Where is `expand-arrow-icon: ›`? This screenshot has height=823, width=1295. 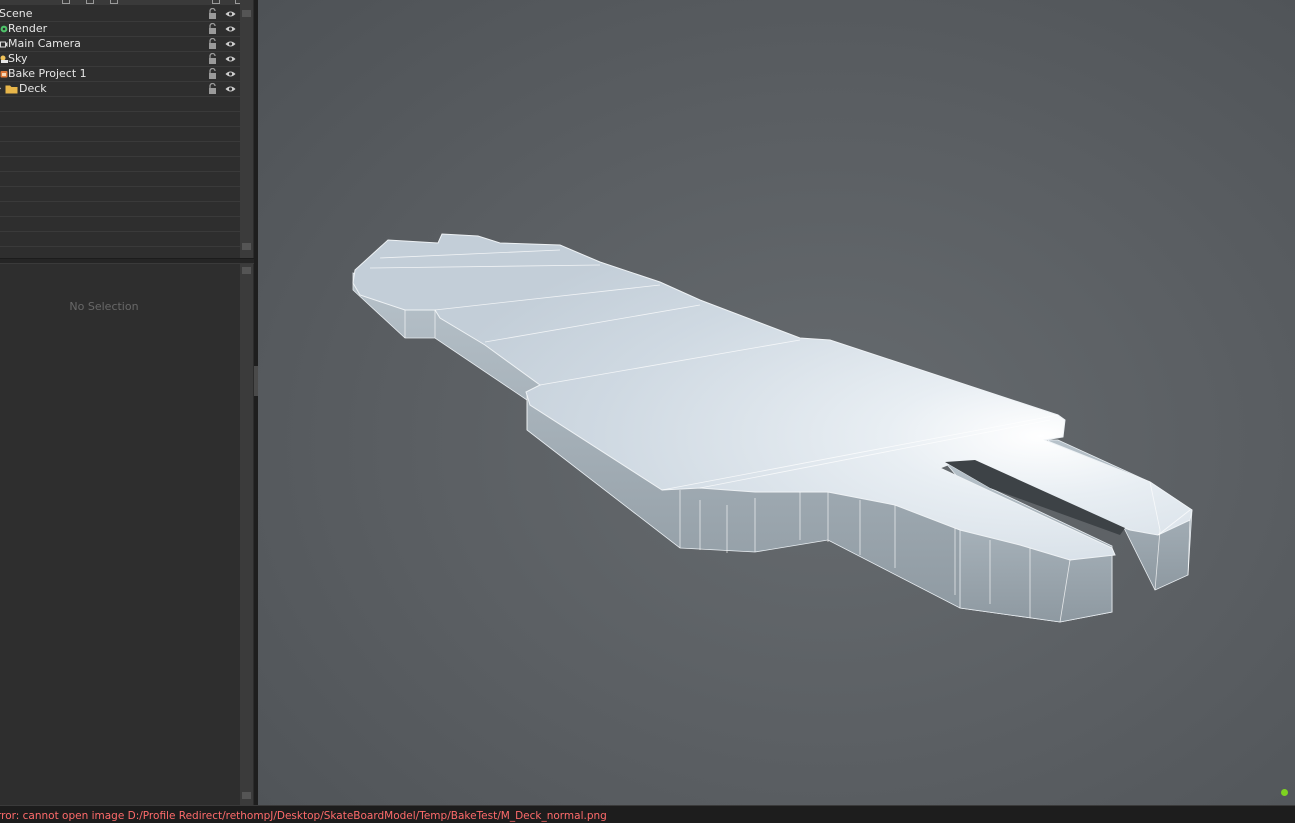 expand-arrow-icon: › is located at coordinates (1, 89).